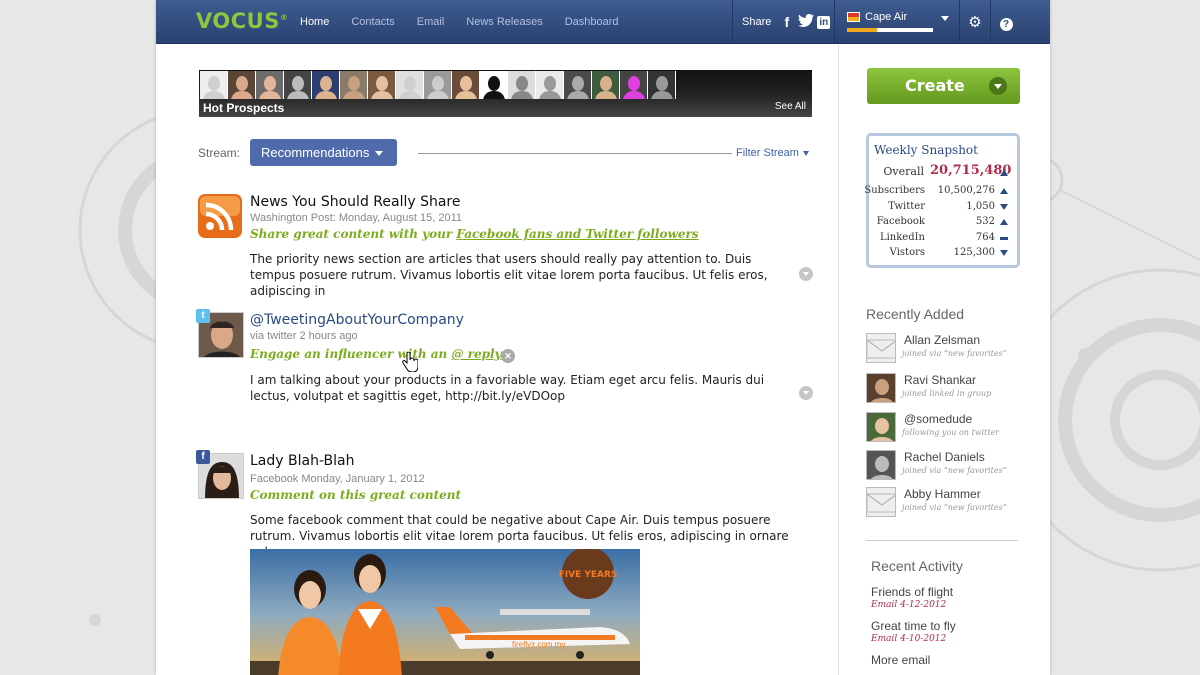 This screenshot has width=1200, height=675. Describe the element at coordinates (890, 30) in the screenshot. I see `account-progress-bar` at that location.